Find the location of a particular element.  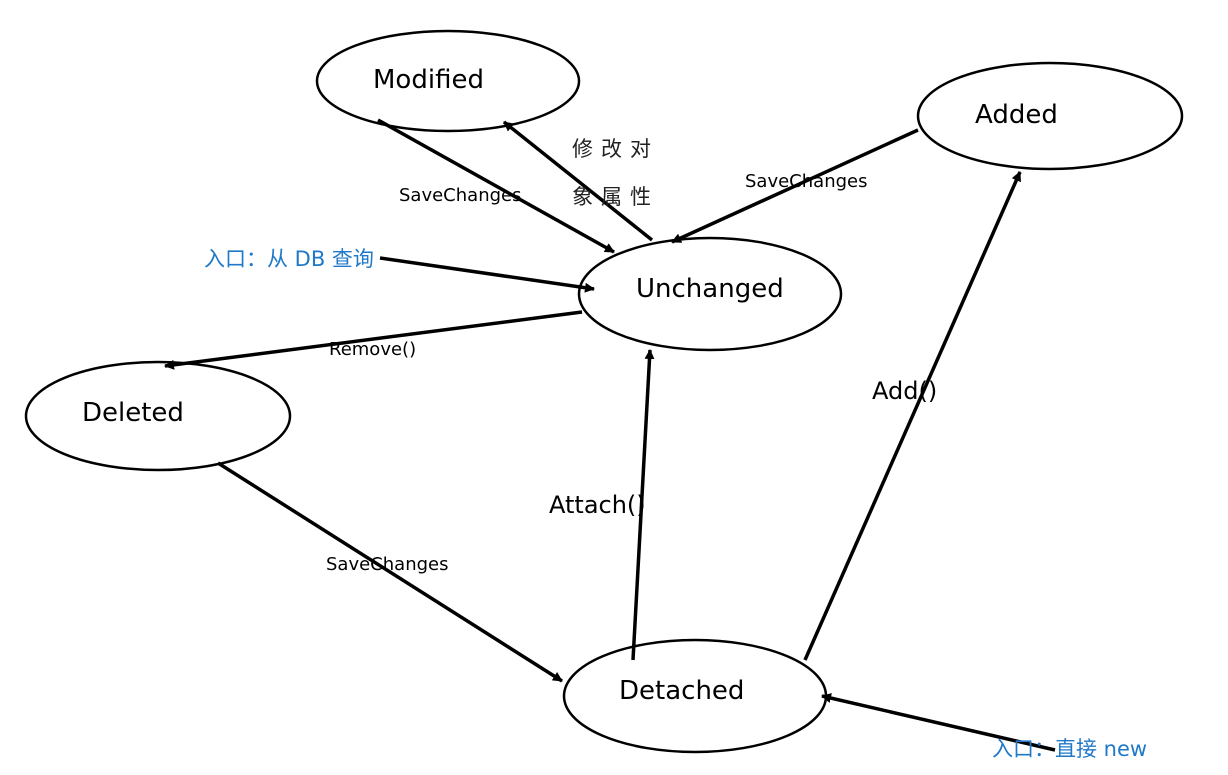

label-savechanges-added: SaveChanges is located at coordinates (806, 181).